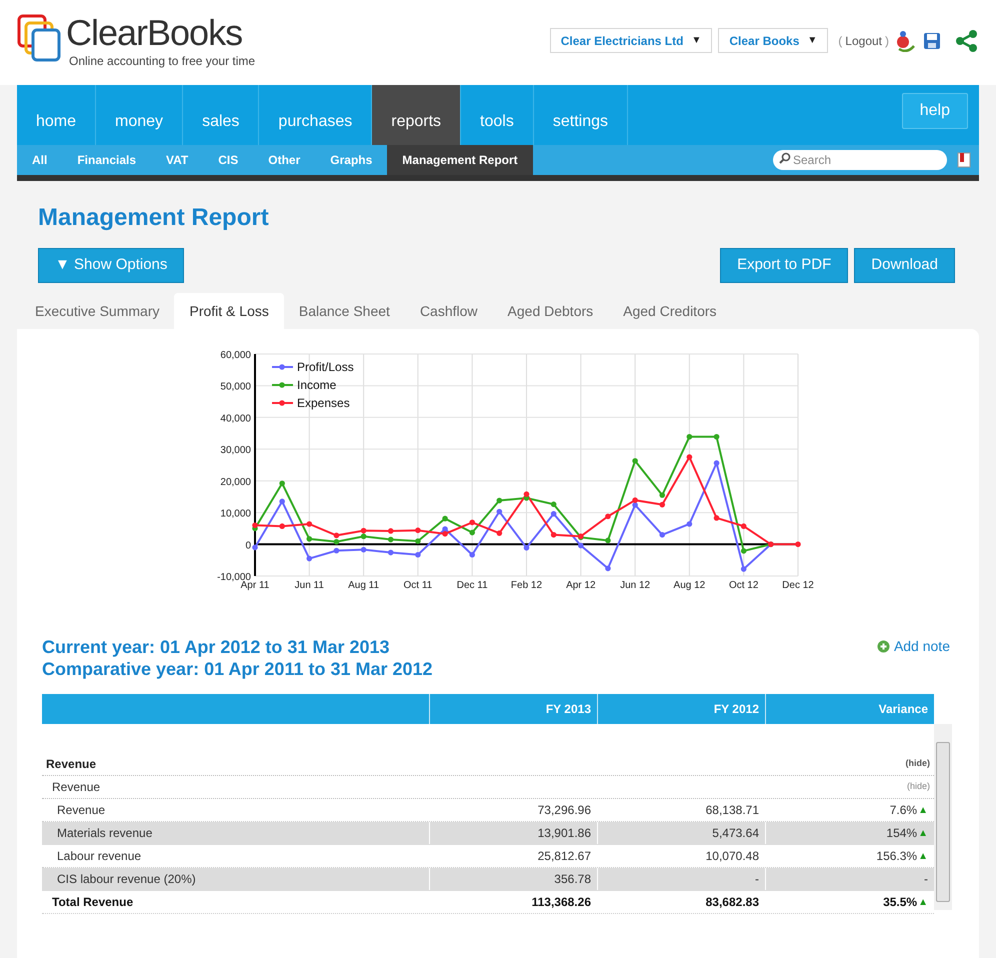 This screenshot has width=996, height=958. I want to click on legend-label: Expenses, so click(323, 403).